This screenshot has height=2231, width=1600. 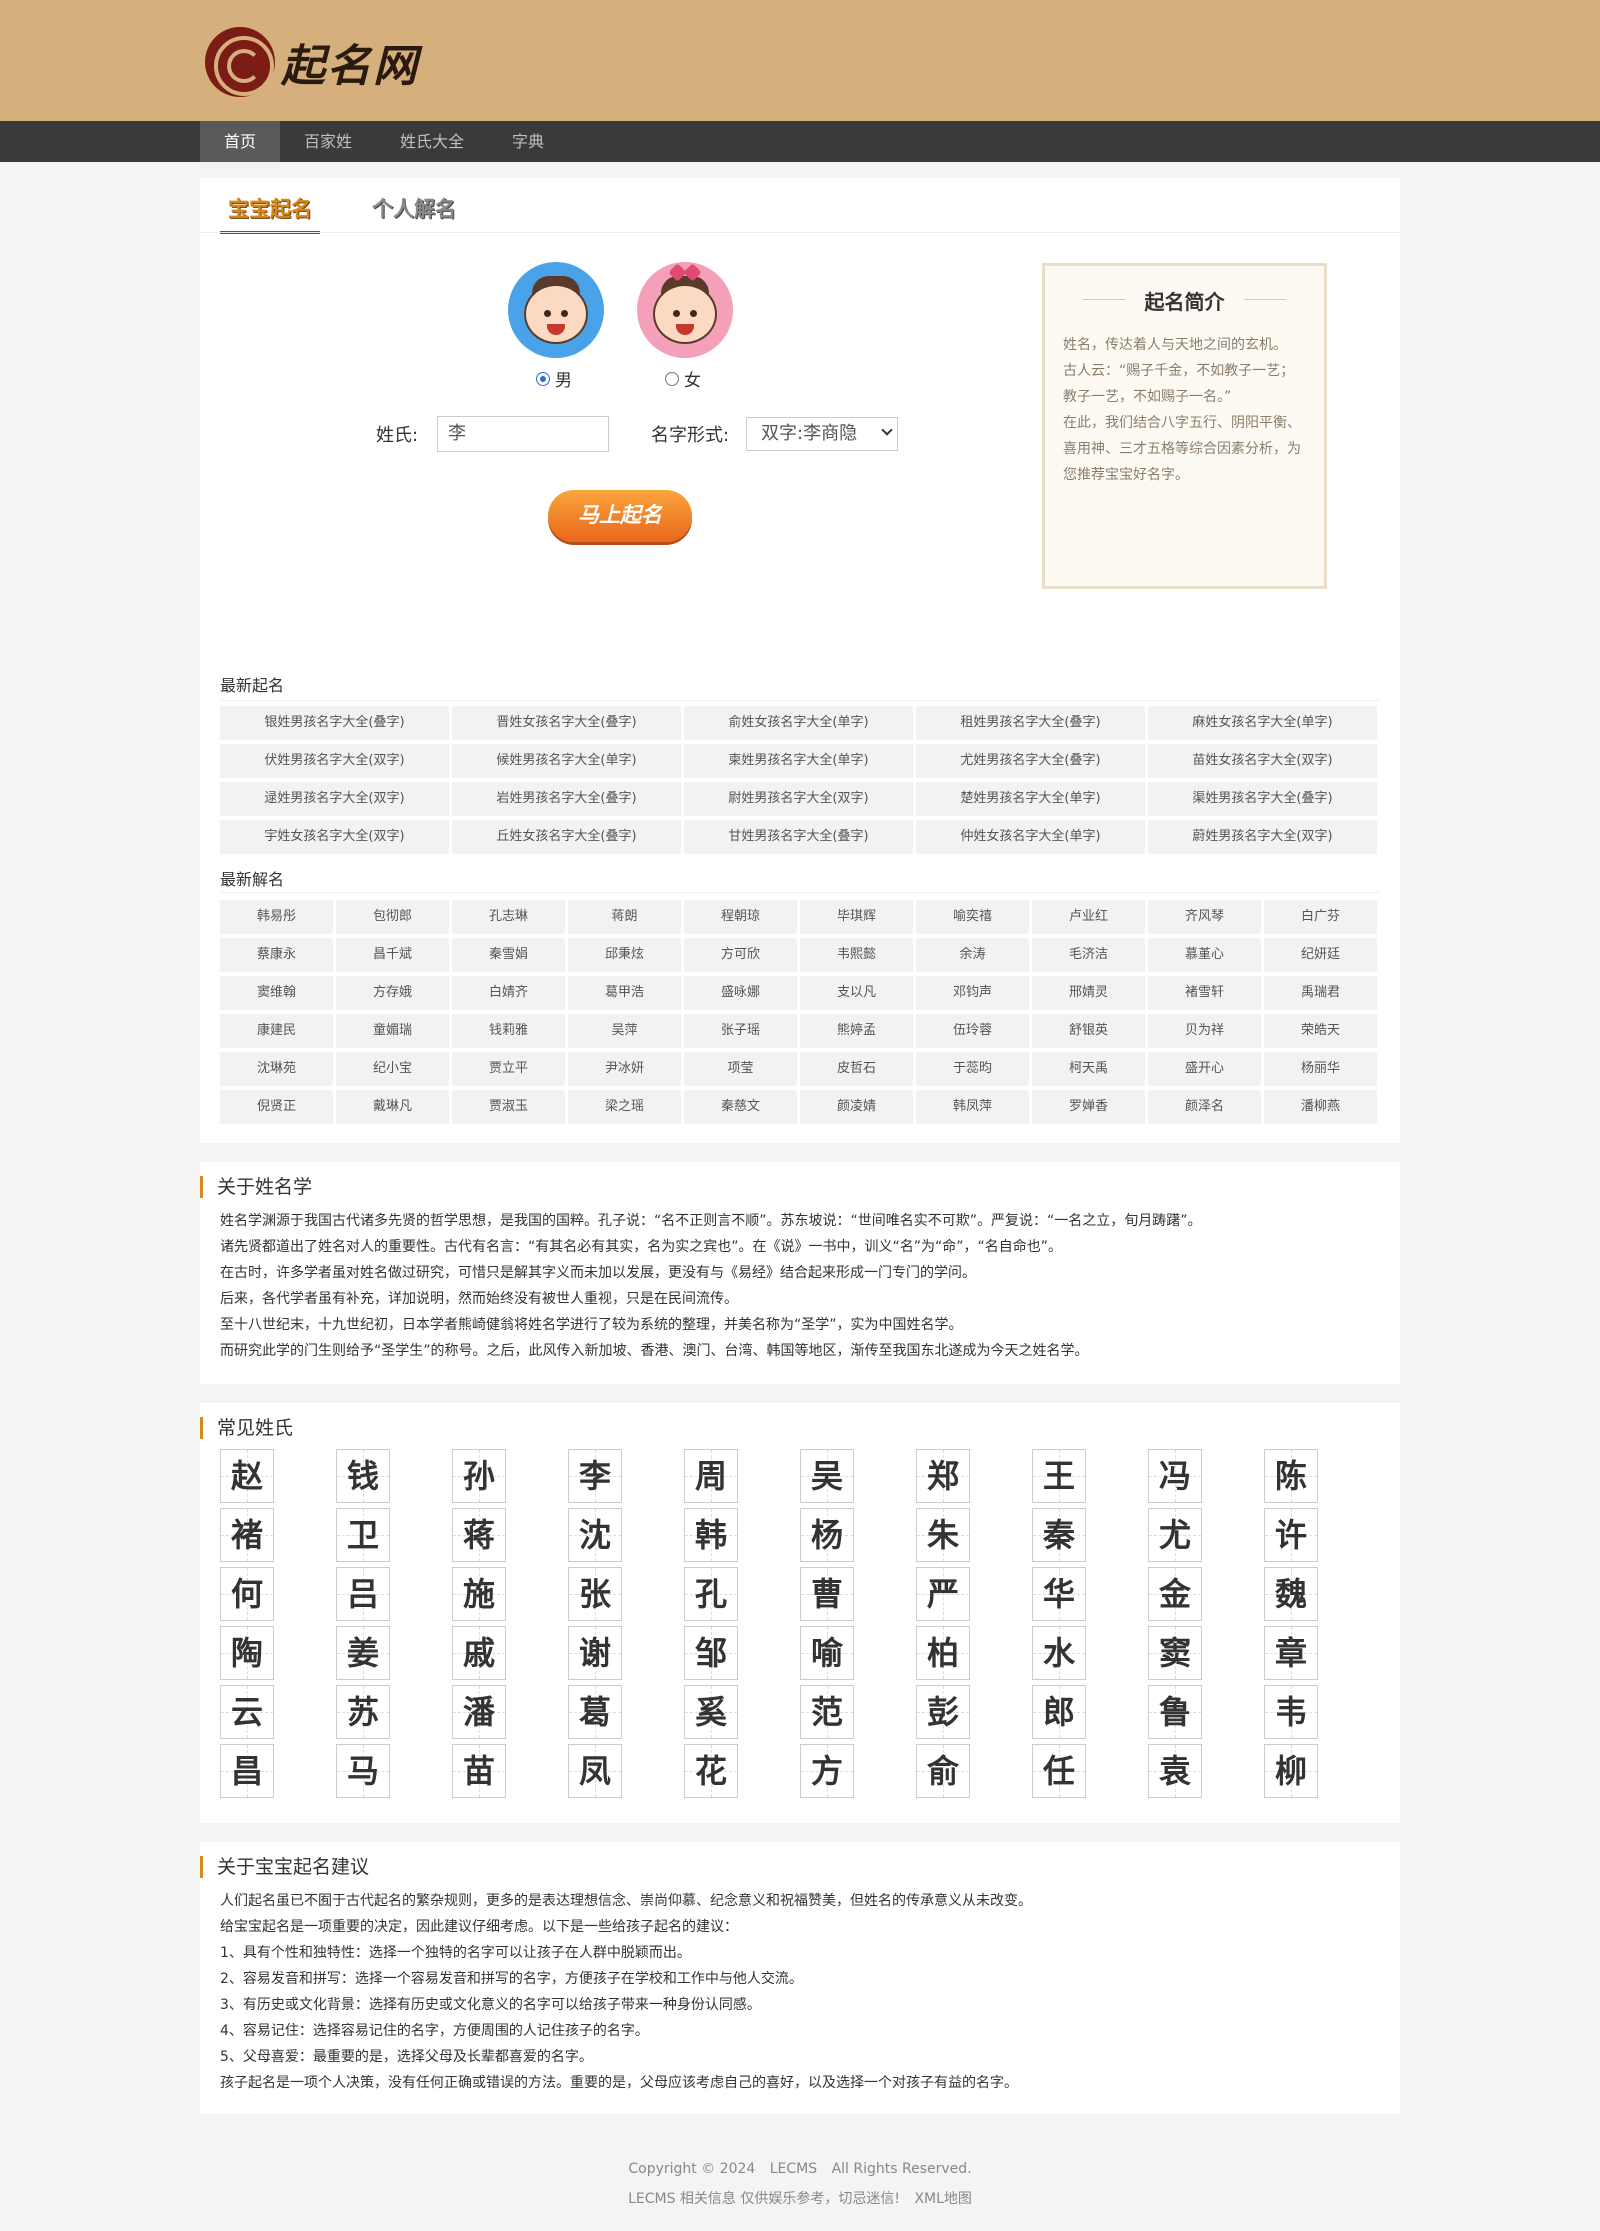 I want to click on latest-name-link: 柬姓男孩名字大全(单字), so click(x=798, y=761).